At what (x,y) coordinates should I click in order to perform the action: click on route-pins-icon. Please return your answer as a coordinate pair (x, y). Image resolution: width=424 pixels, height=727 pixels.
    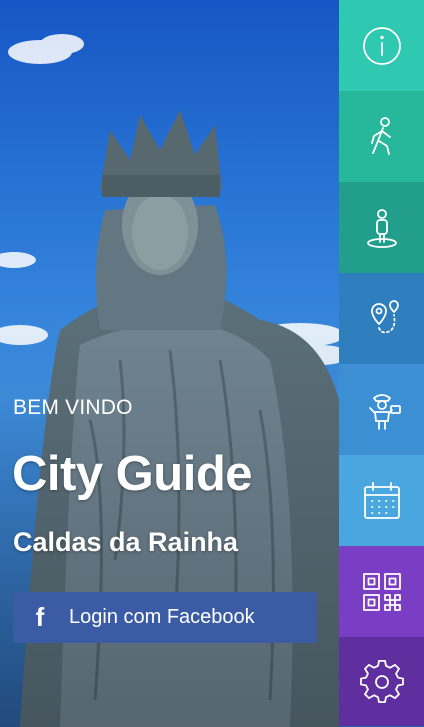
    Looking at the image, I should click on (384, 316).